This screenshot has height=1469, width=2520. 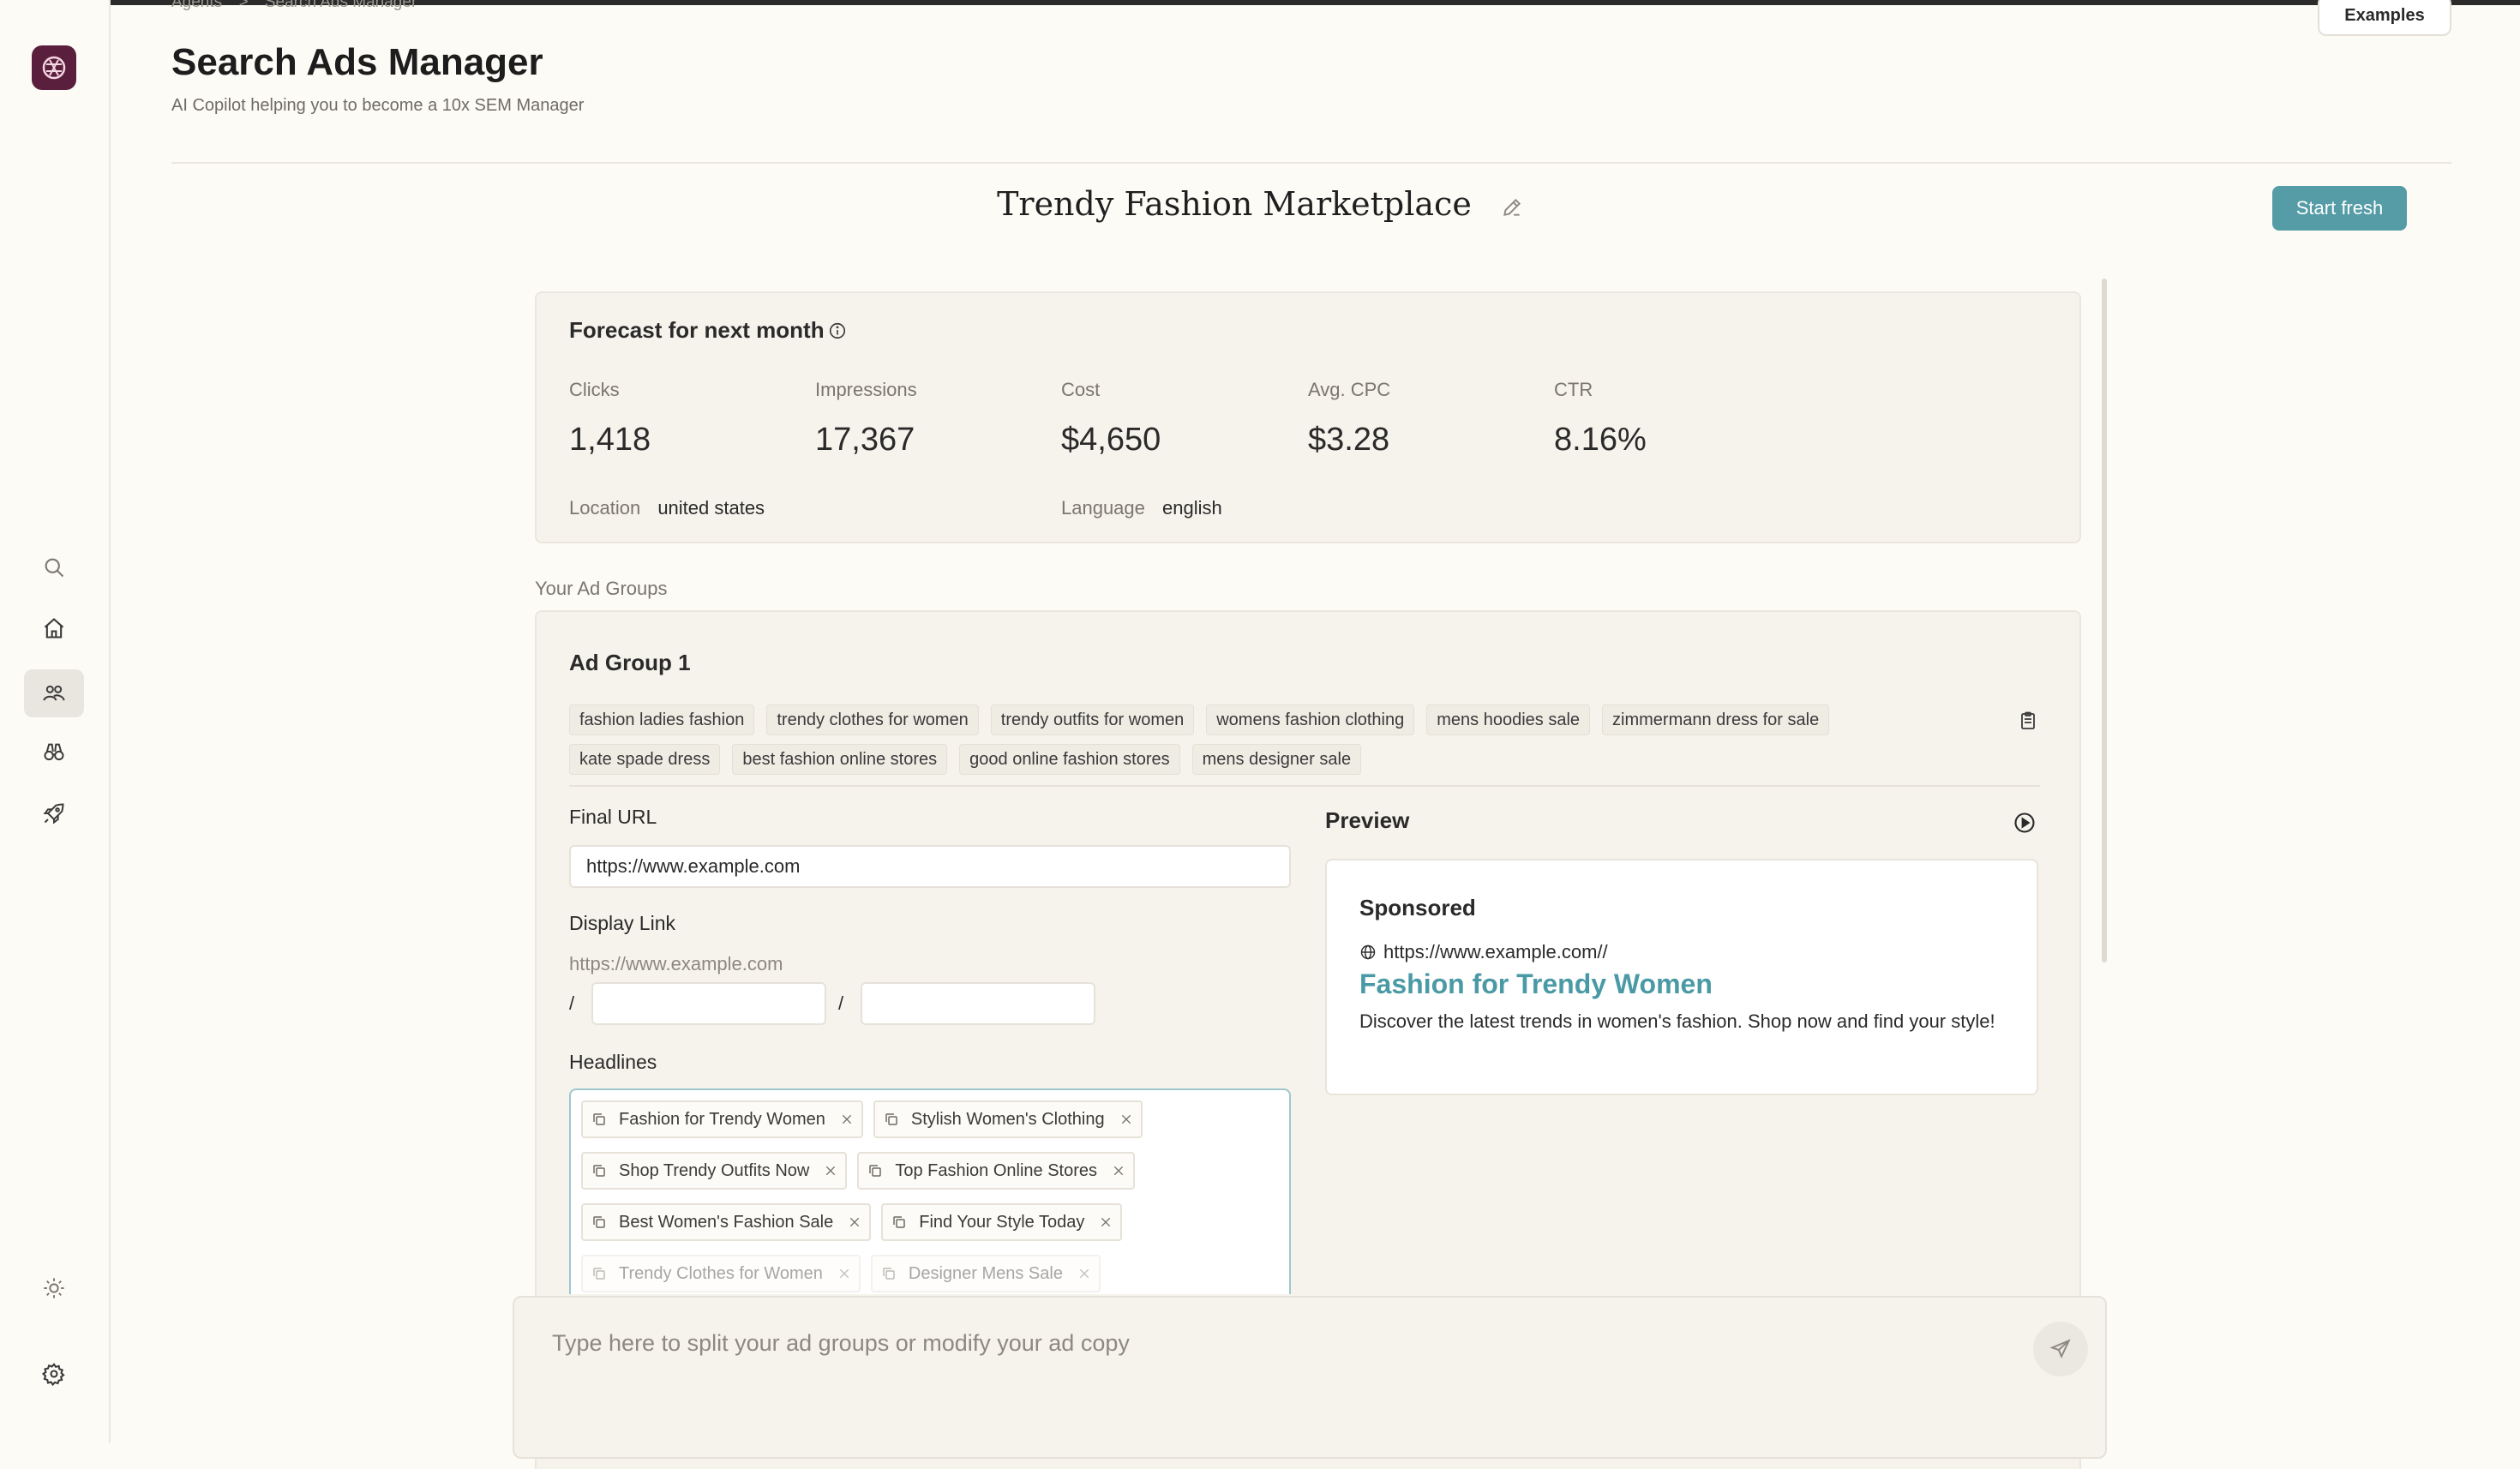 I want to click on breadcrumb-item-current: Search Ads Manager, so click(x=340, y=5).